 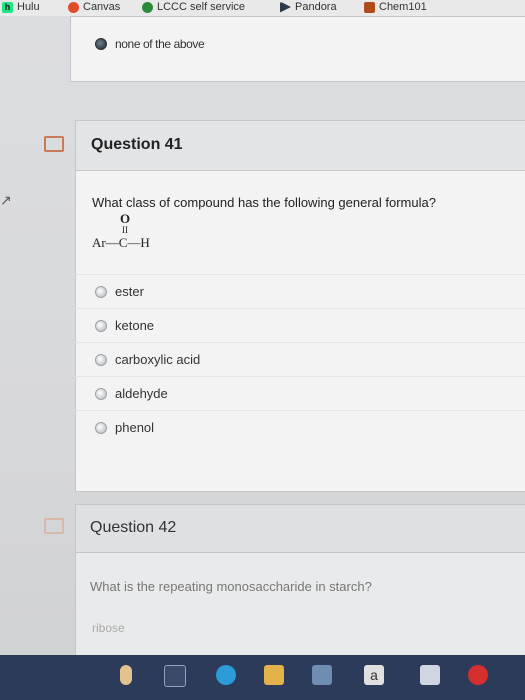 I want to click on question-42-header: Question 42, so click(x=300, y=529).